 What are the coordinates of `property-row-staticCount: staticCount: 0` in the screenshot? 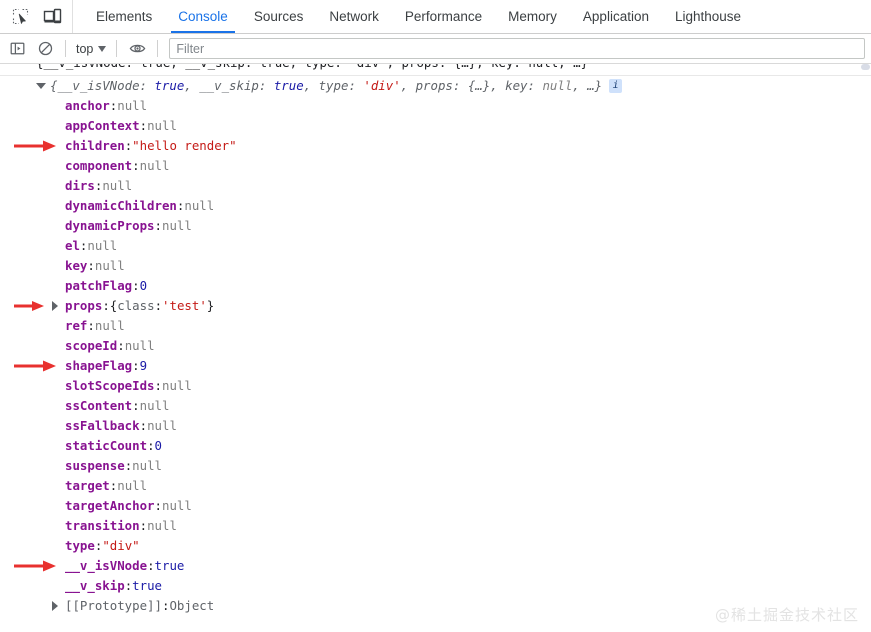 It's located at (435, 446).